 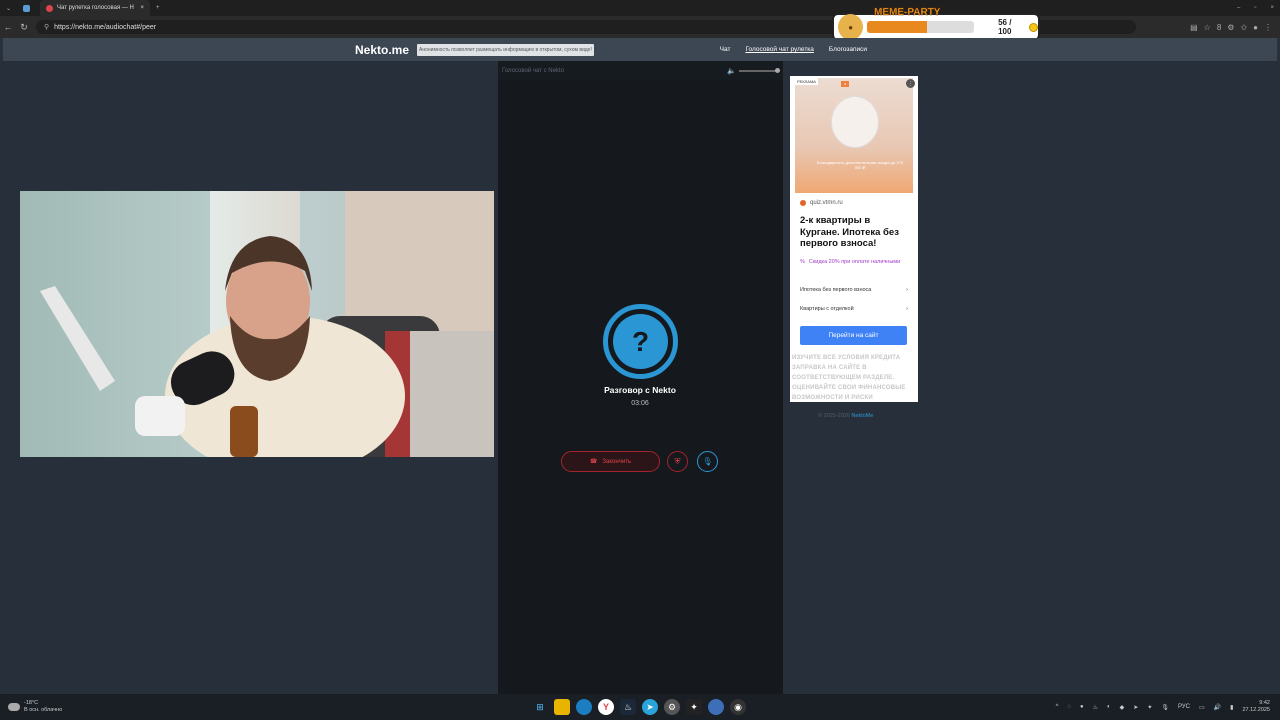 What do you see at coordinates (1230, 27) in the screenshot?
I see `extensions-icon: ⚙` at bounding box center [1230, 27].